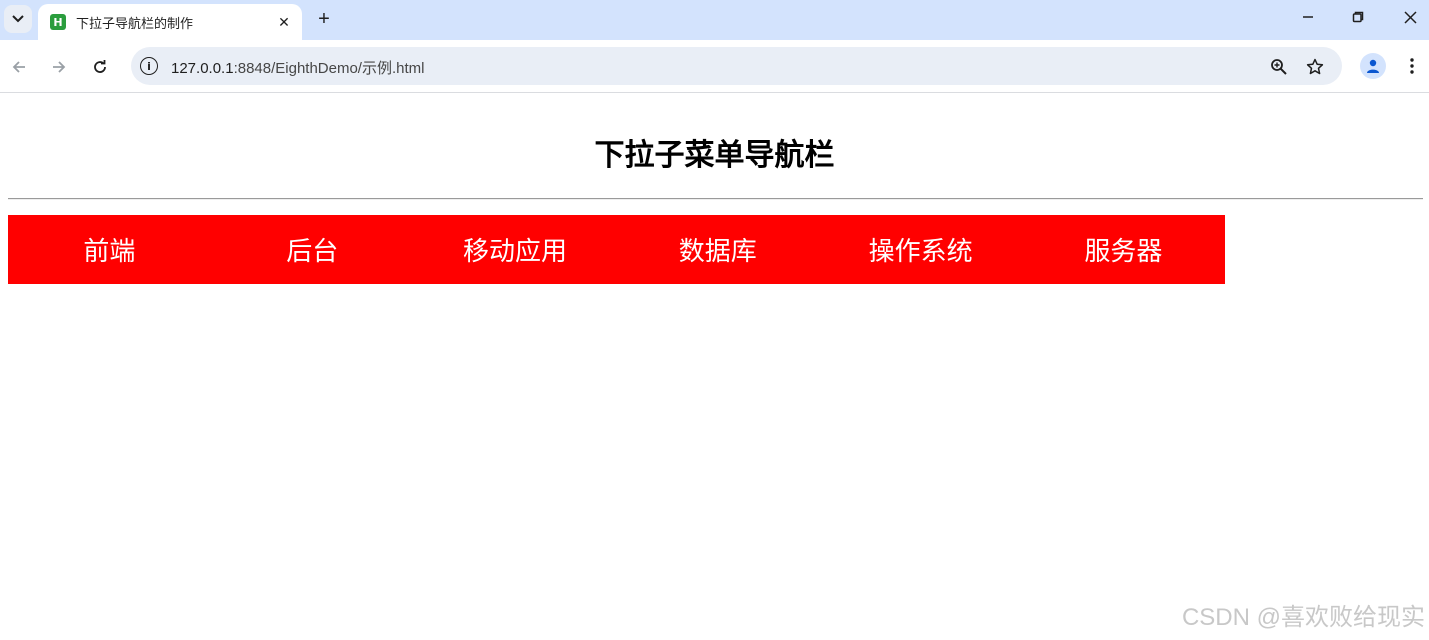 The width and height of the screenshot is (1429, 640). What do you see at coordinates (202, 68) in the screenshot?
I see `url-host: 127.0.0.1` at bounding box center [202, 68].